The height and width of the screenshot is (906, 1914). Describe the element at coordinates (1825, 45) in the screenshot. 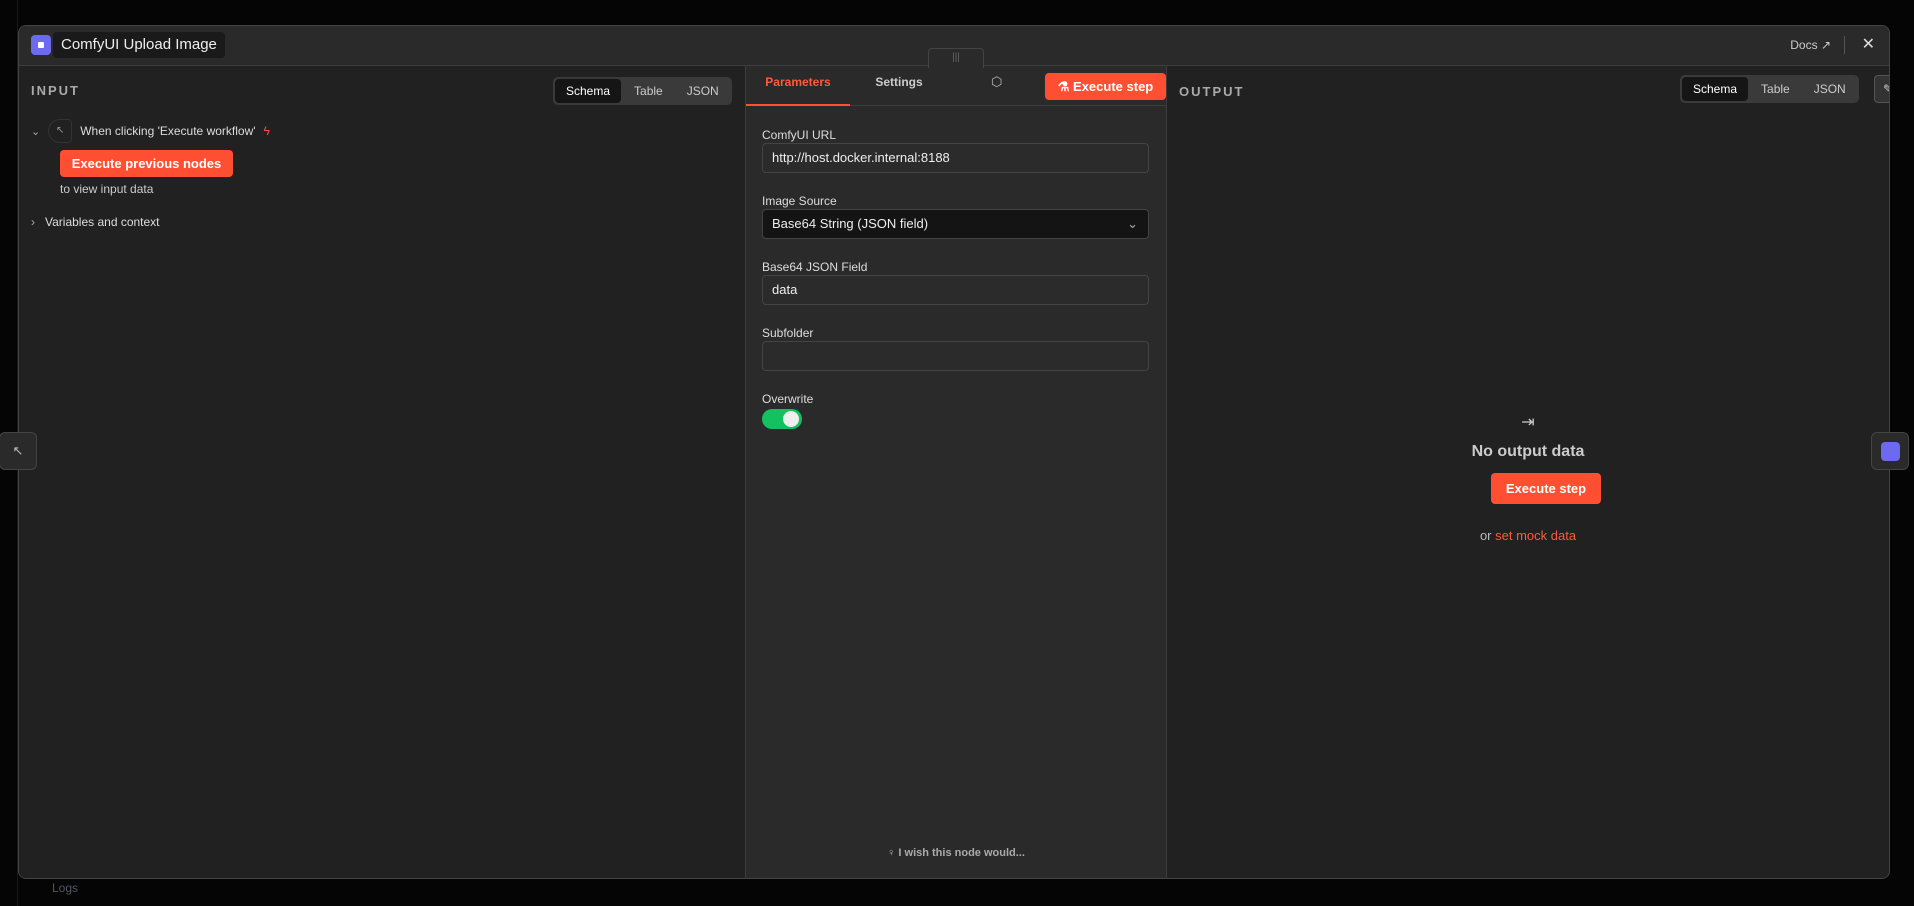

I see `external-link-icon: ↗` at that location.